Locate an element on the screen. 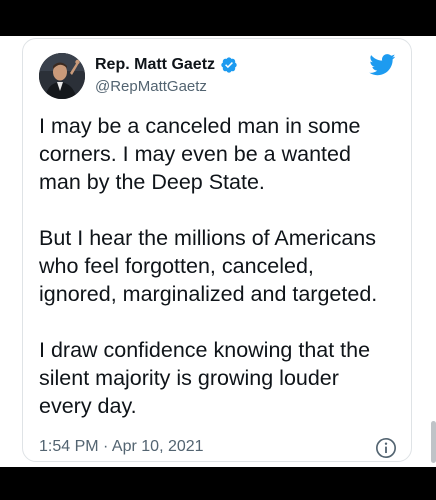 This screenshot has height=500, width=436. display-name: Rep. Matt Gaetz is located at coordinates (155, 65).